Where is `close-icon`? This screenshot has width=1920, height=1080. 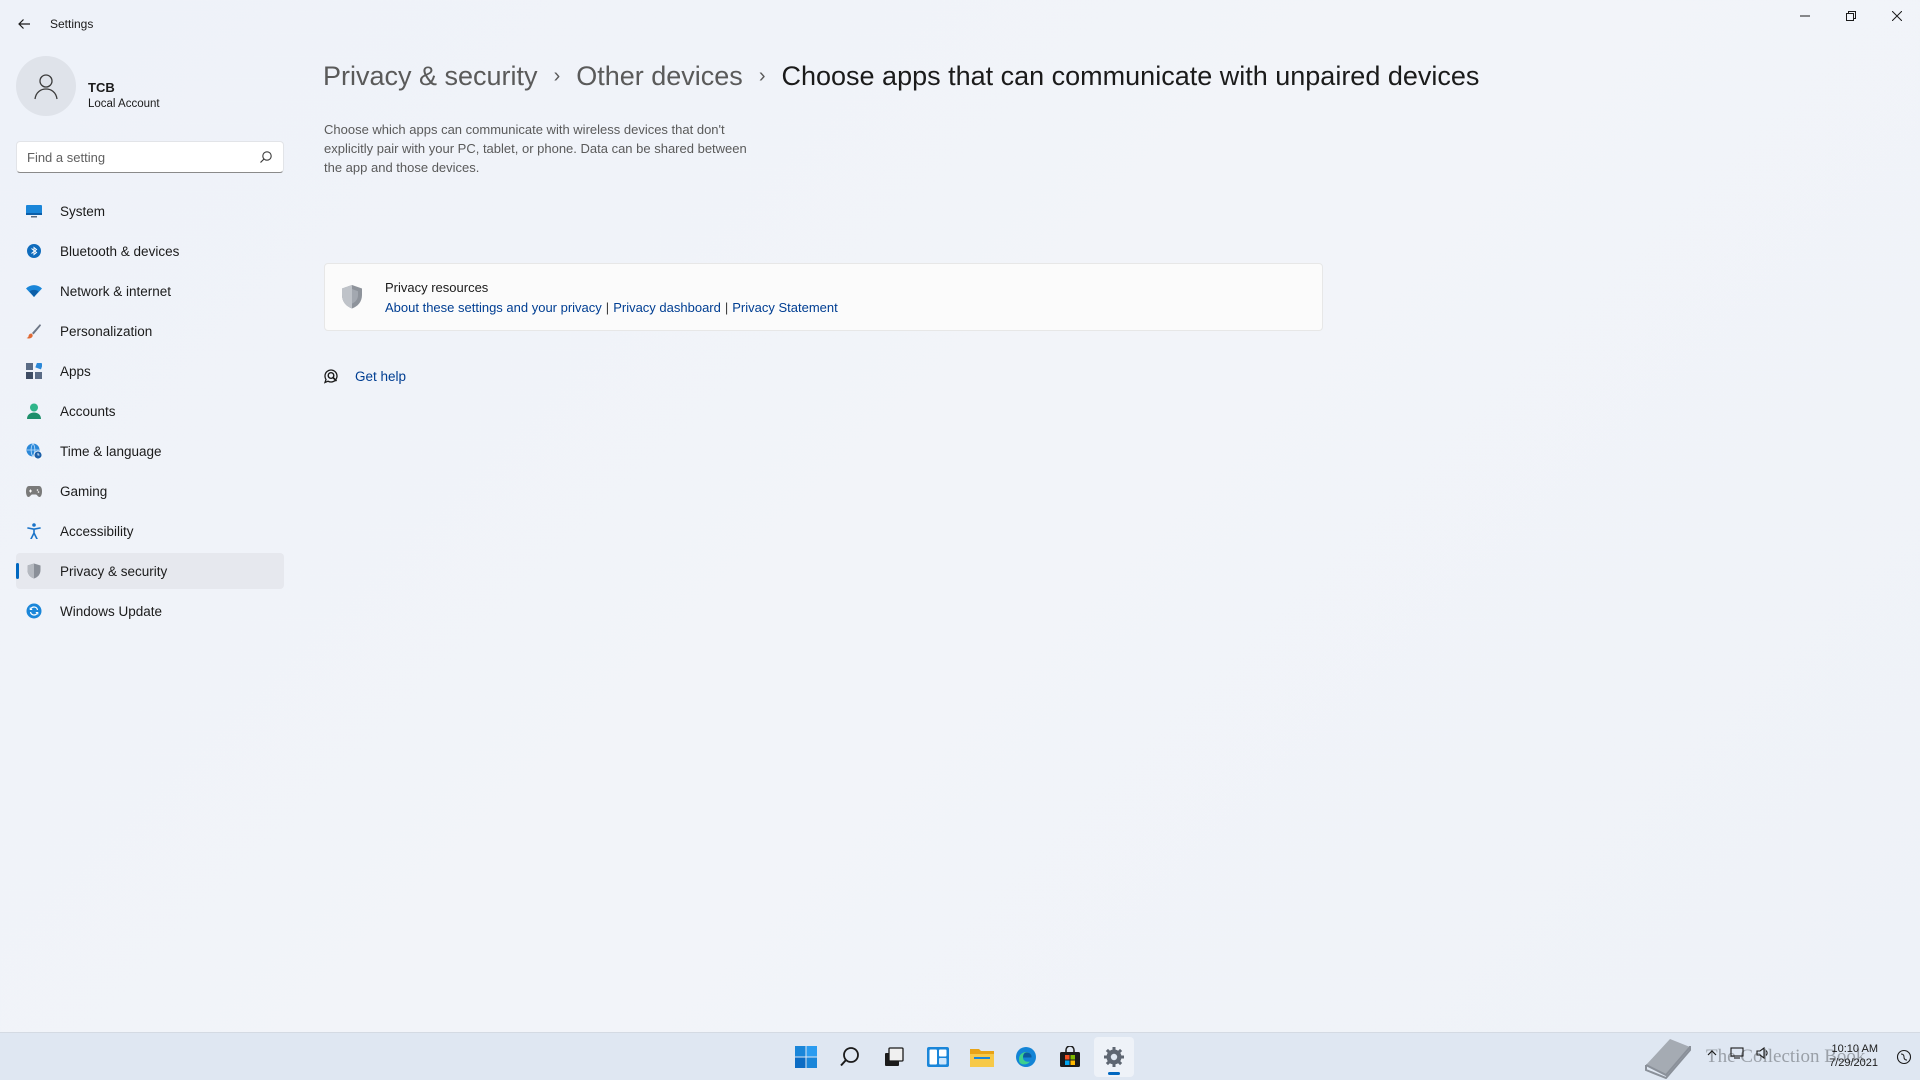
close-icon is located at coordinates (1897, 16).